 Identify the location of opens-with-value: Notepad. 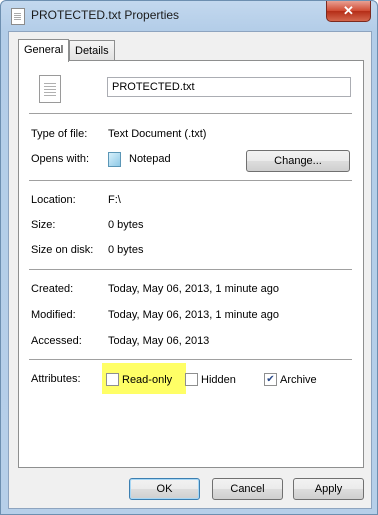
(150, 159).